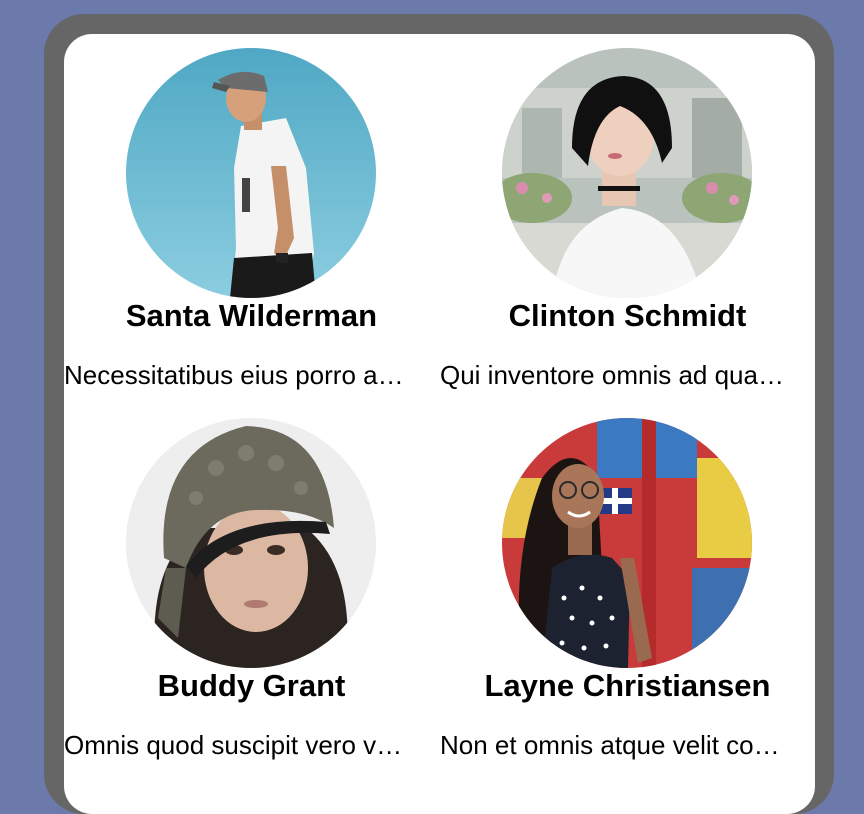  What do you see at coordinates (627, 315) in the screenshot?
I see `contact-name: Clinton Schmidt` at bounding box center [627, 315].